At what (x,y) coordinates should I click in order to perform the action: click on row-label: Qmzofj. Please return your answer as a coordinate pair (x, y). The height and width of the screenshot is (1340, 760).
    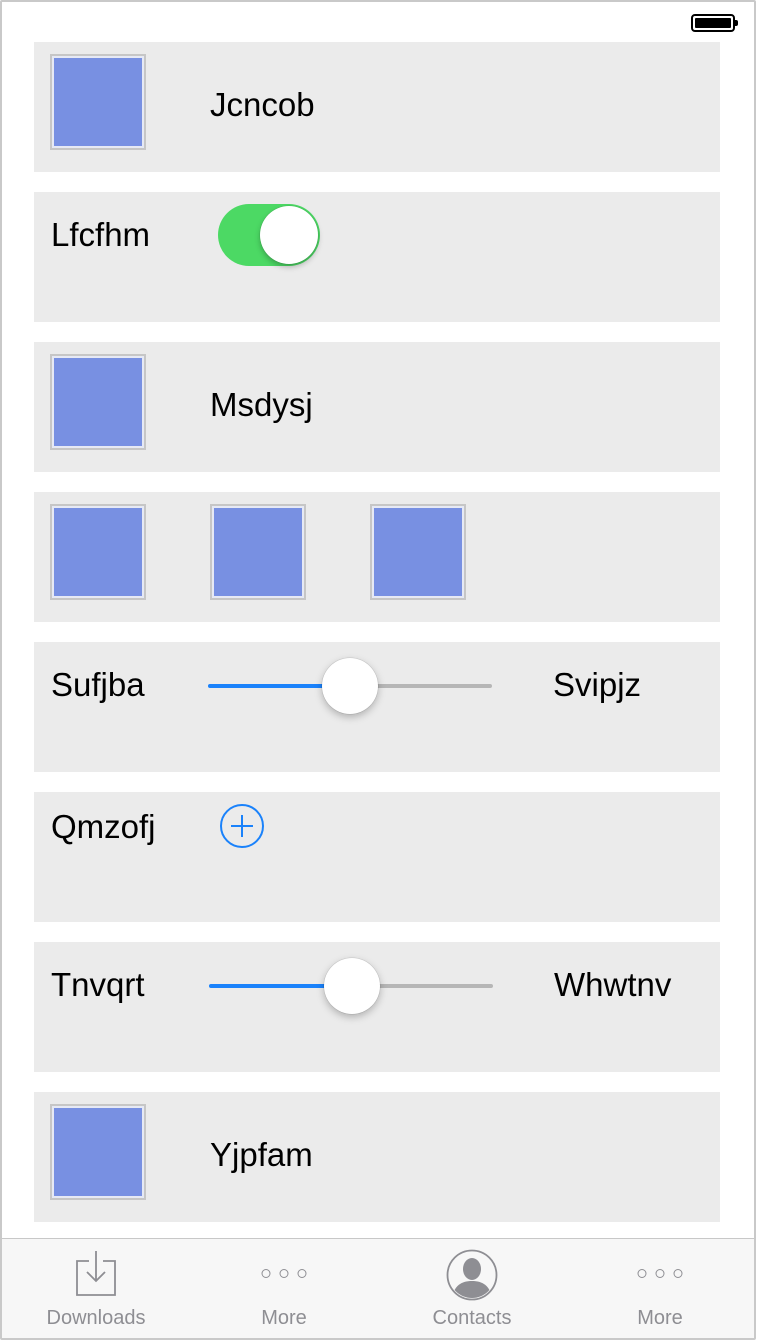
    Looking at the image, I should click on (103, 826).